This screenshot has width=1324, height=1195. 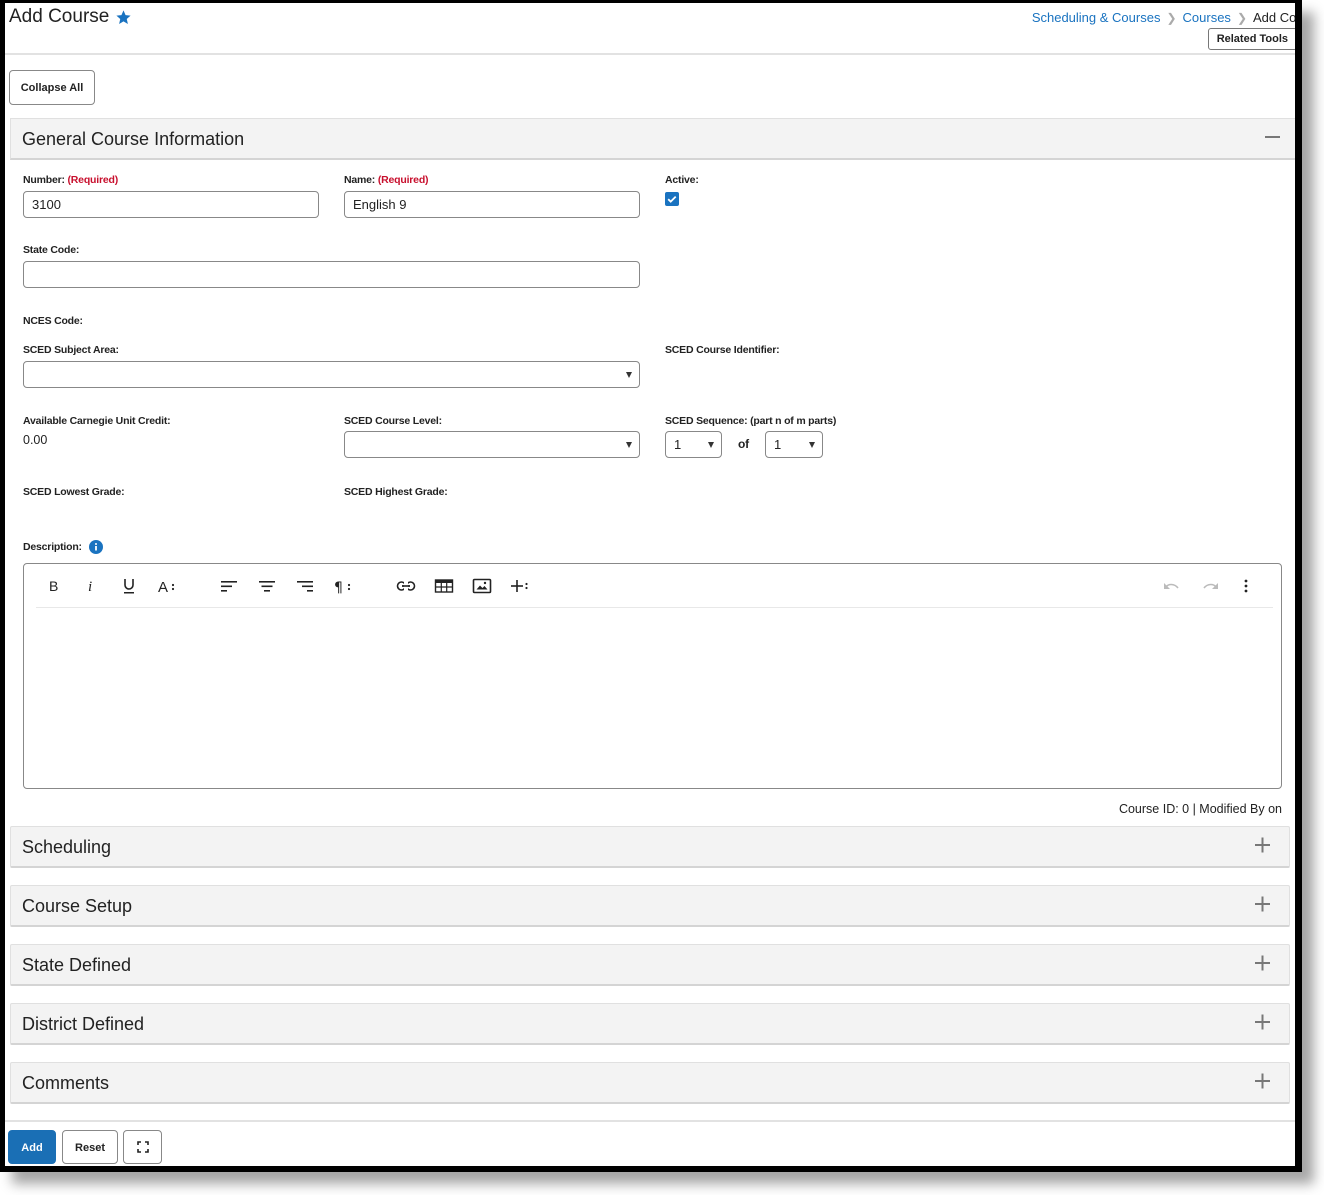 I want to click on image-icon, so click(x=482, y=586).